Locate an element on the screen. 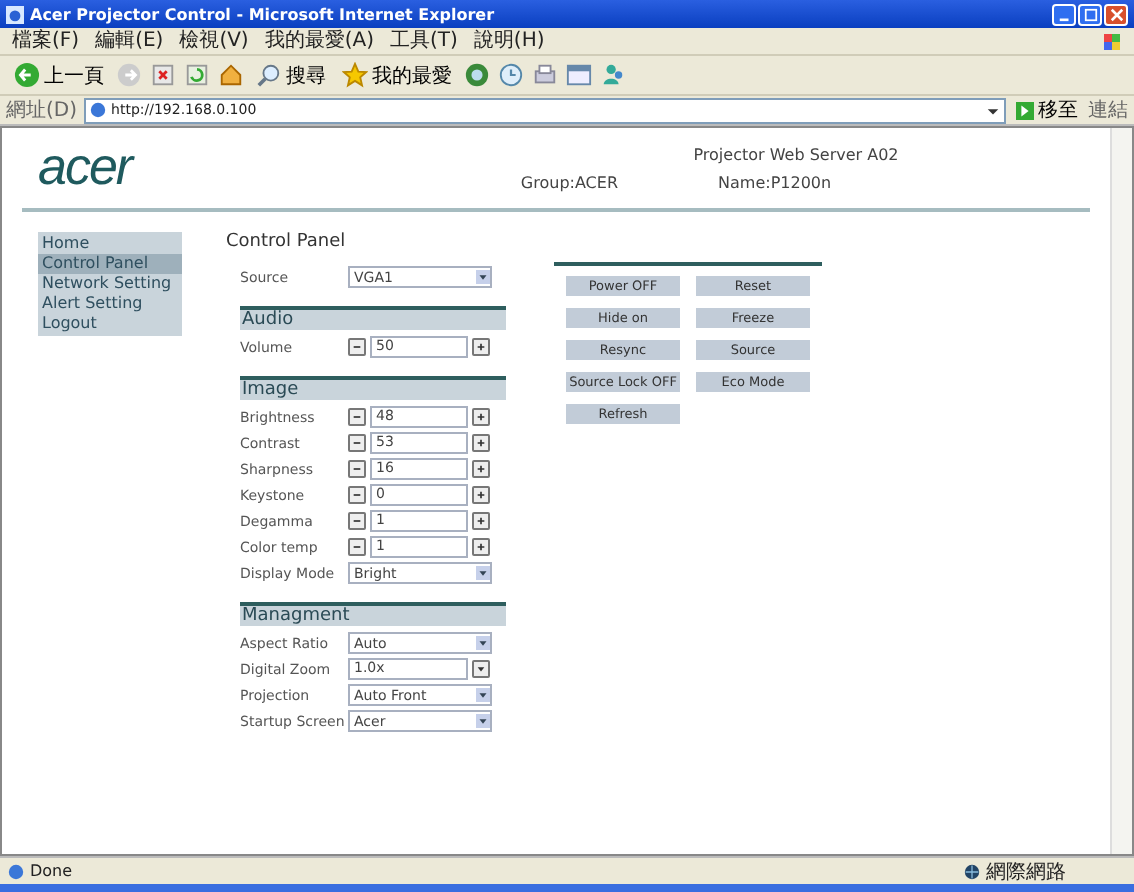 The width and height of the screenshot is (1134, 892). search-button: 搜尋 is located at coordinates (291, 75).